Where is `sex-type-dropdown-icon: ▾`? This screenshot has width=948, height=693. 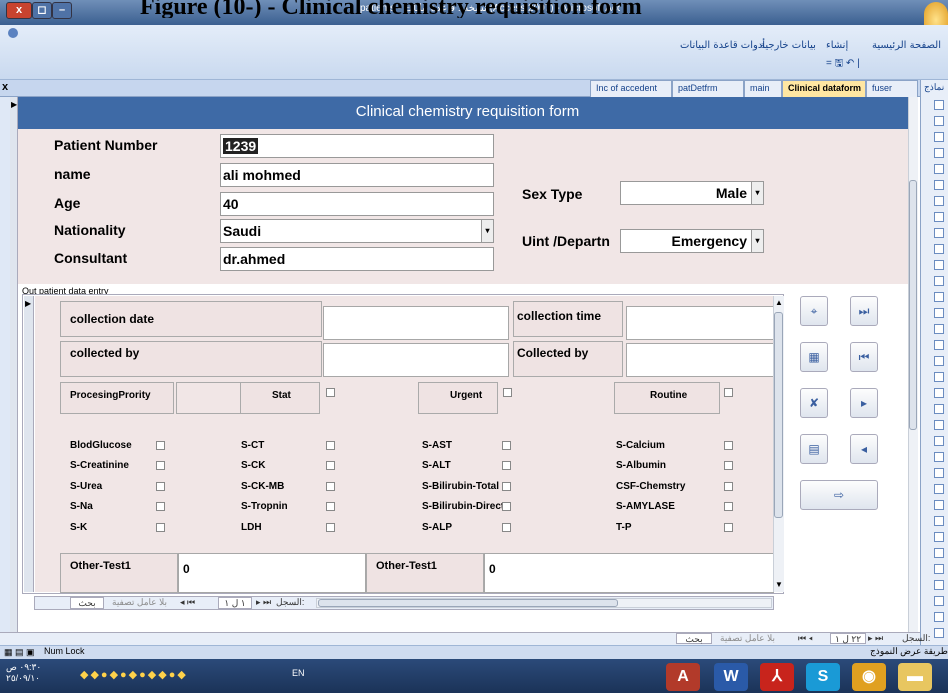 sex-type-dropdown-icon: ▾ is located at coordinates (757, 193).